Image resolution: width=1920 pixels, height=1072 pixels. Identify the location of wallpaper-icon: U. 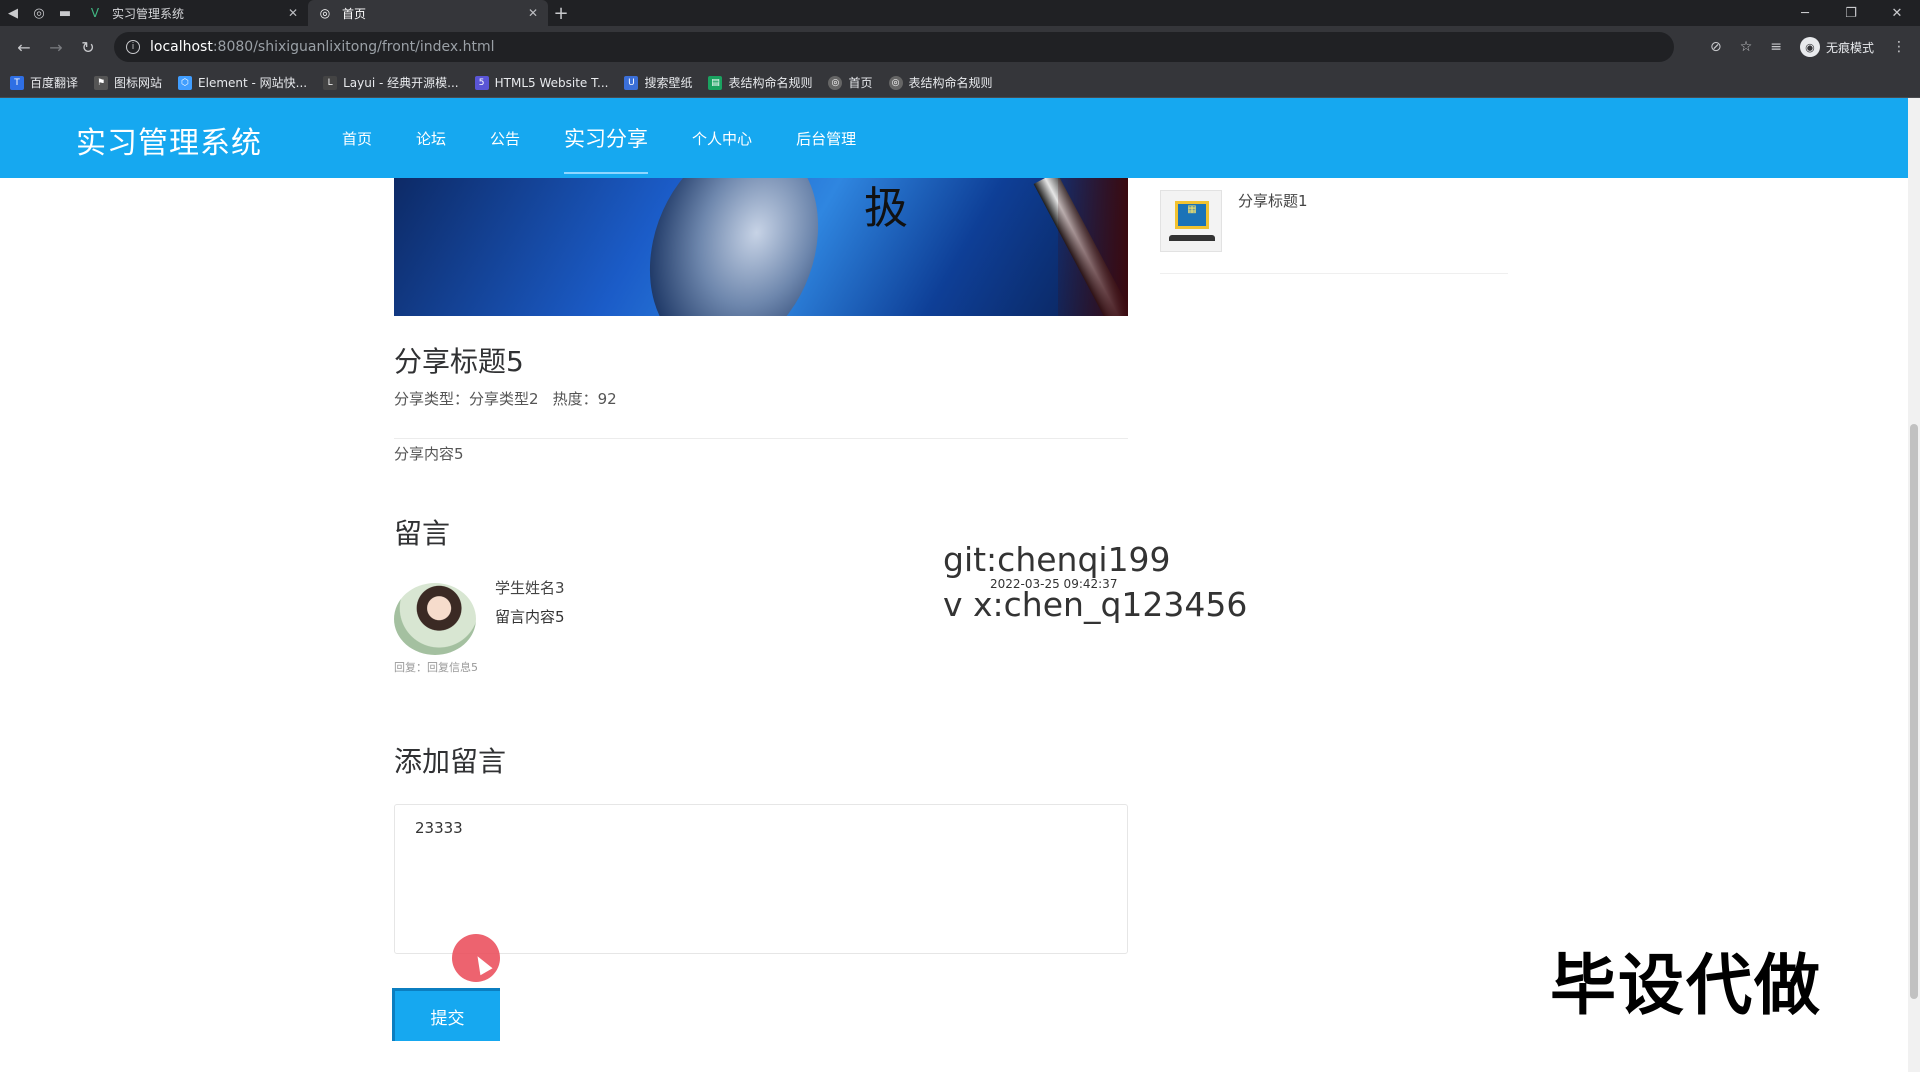
(631, 82).